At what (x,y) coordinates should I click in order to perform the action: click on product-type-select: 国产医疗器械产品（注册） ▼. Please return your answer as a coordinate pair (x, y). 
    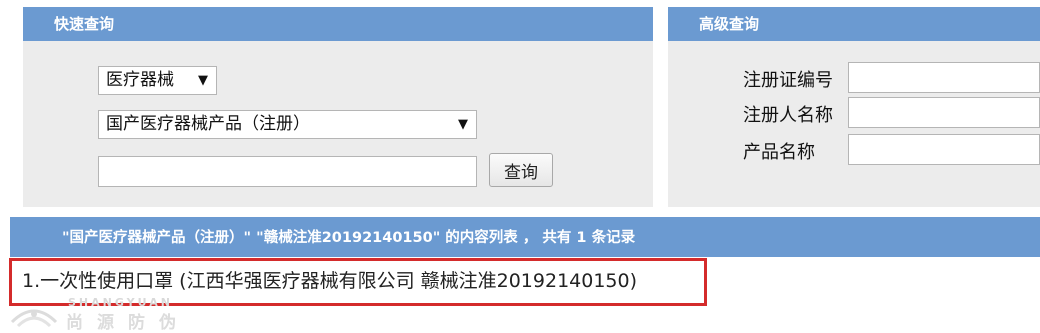
    Looking at the image, I should click on (287, 124).